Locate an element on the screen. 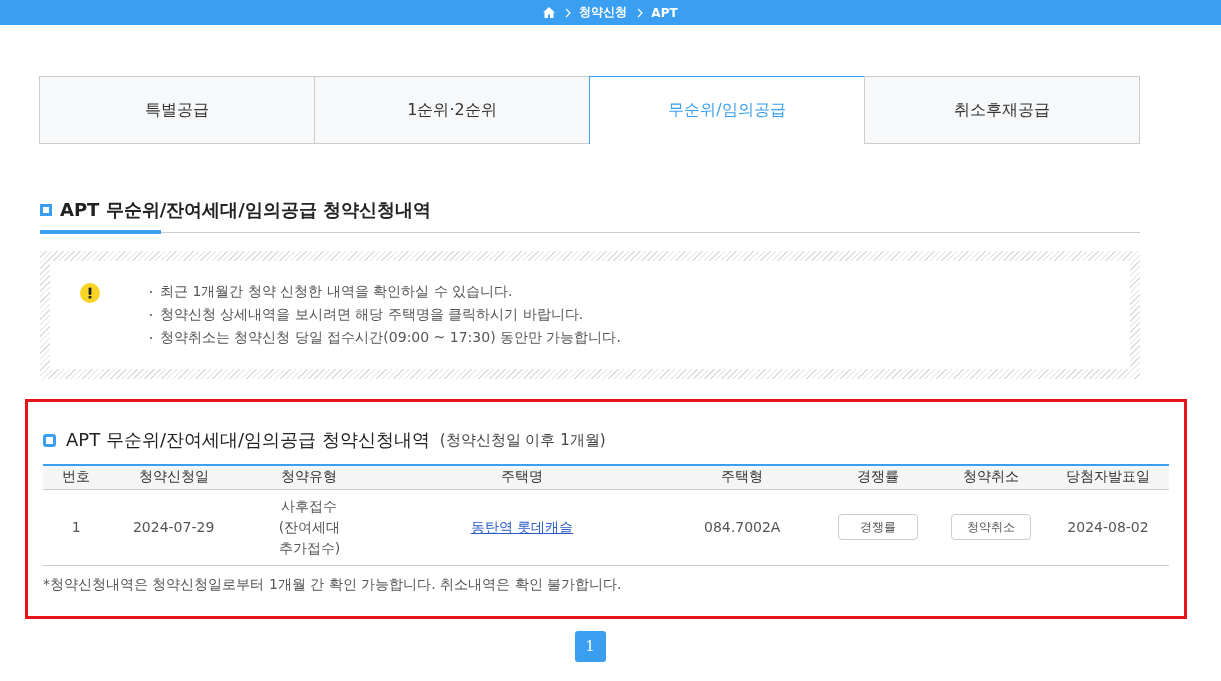 The image size is (1221, 681). table-cell: 084.7002A is located at coordinates (742, 527).